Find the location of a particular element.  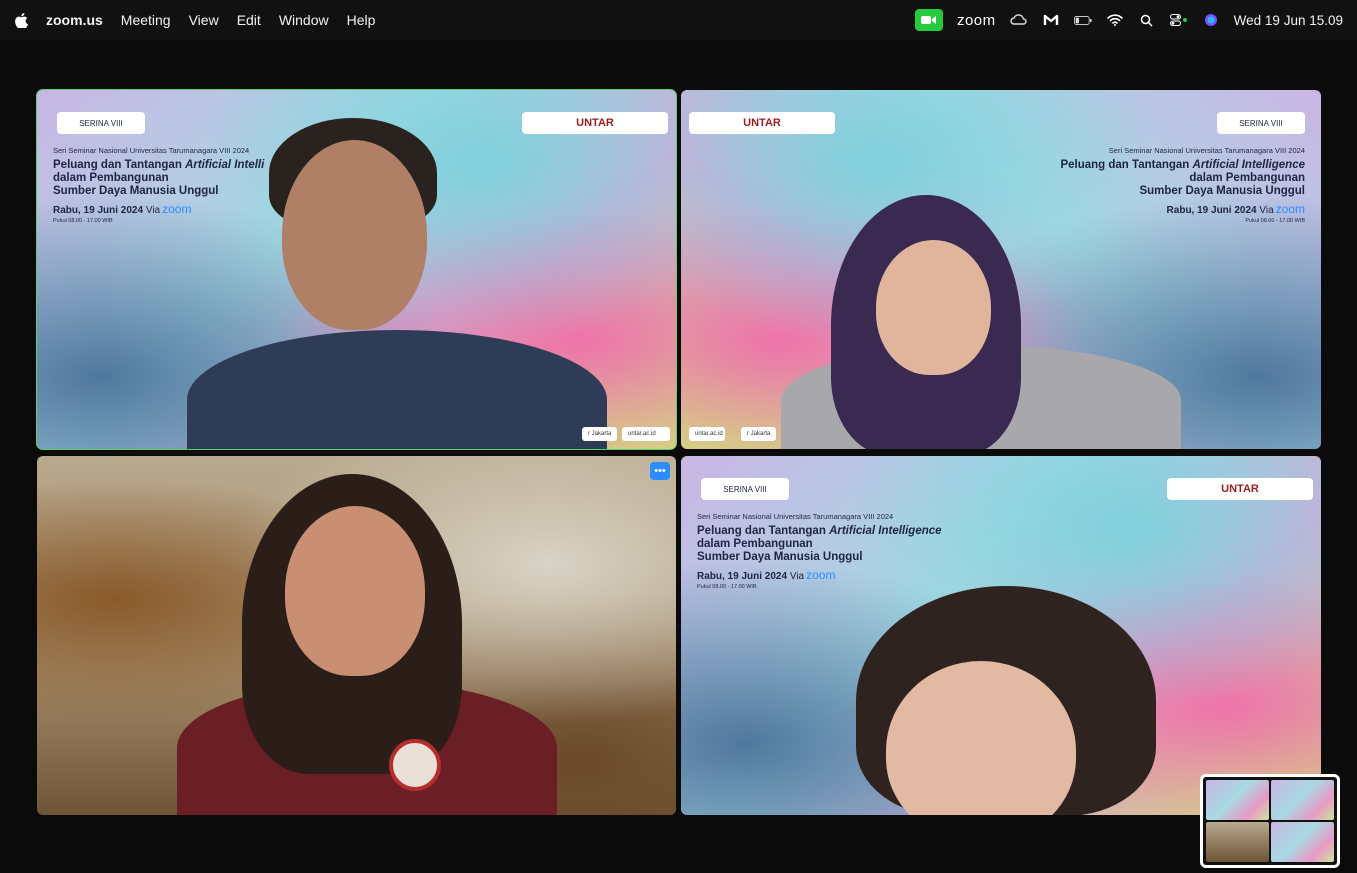

apple-icon is located at coordinates (21, 20).